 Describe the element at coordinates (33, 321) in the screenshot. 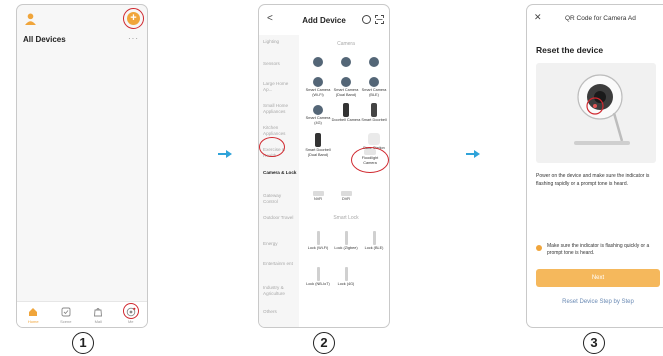

I see `tab-label: Home` at that location.